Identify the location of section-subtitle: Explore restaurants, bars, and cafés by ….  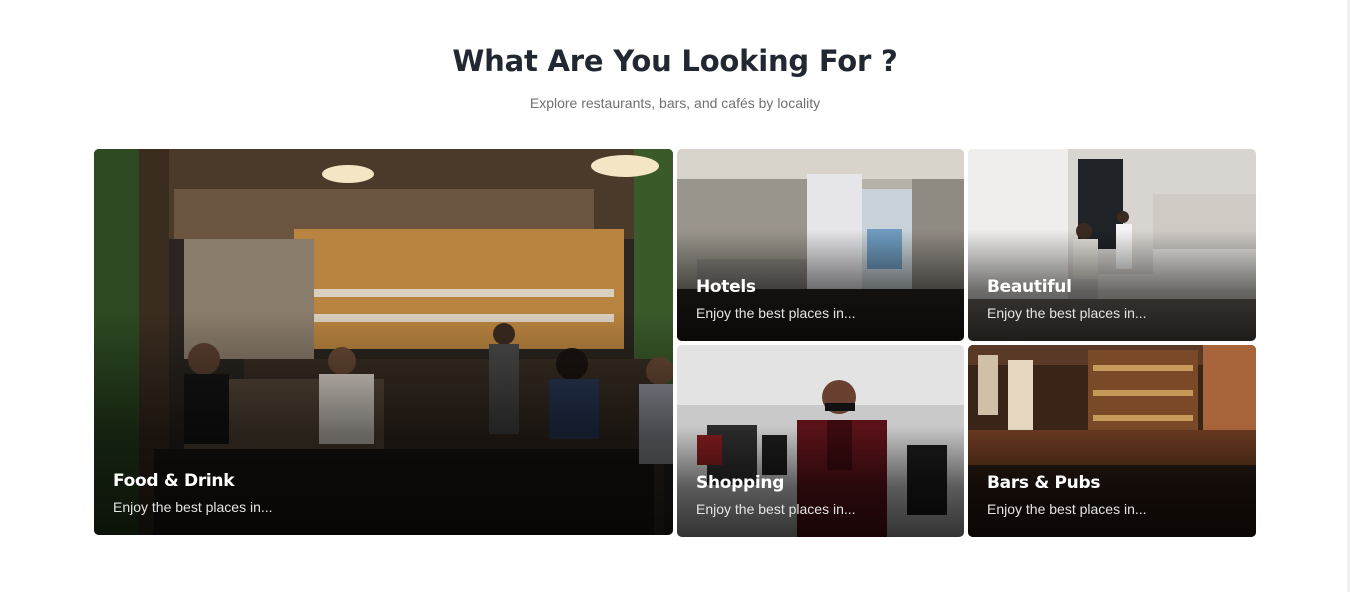
(675, 103).